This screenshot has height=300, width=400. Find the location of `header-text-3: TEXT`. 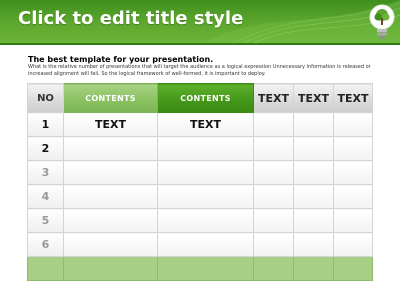

header-text-3: TEXT is located at coordinates (353, 98).